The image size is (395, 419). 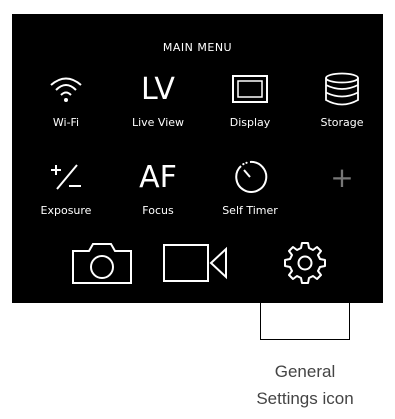 I want to click on menu-title: MAIN MENU, so click(x=197, y=47).